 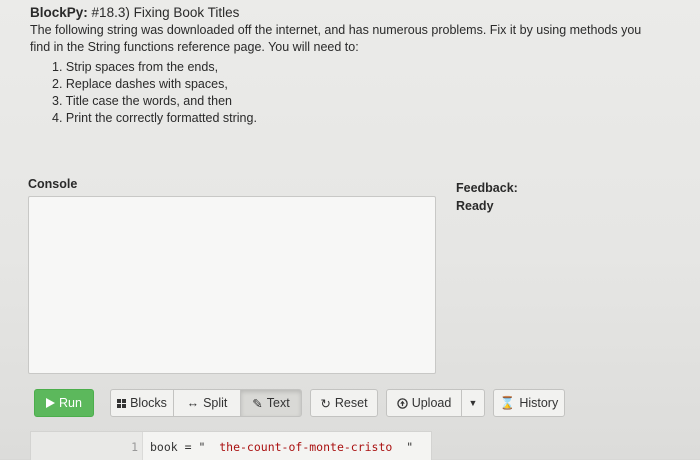 I want to click on caret-down-icon: ▼, so click(x=473, y=403).